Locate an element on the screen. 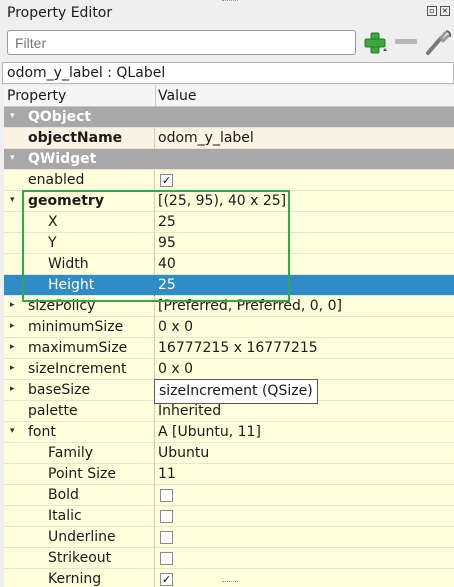 Image resolution: width=454 pixels, height=587 pixels. property-label: geometry is located at coordinates (66, 201).